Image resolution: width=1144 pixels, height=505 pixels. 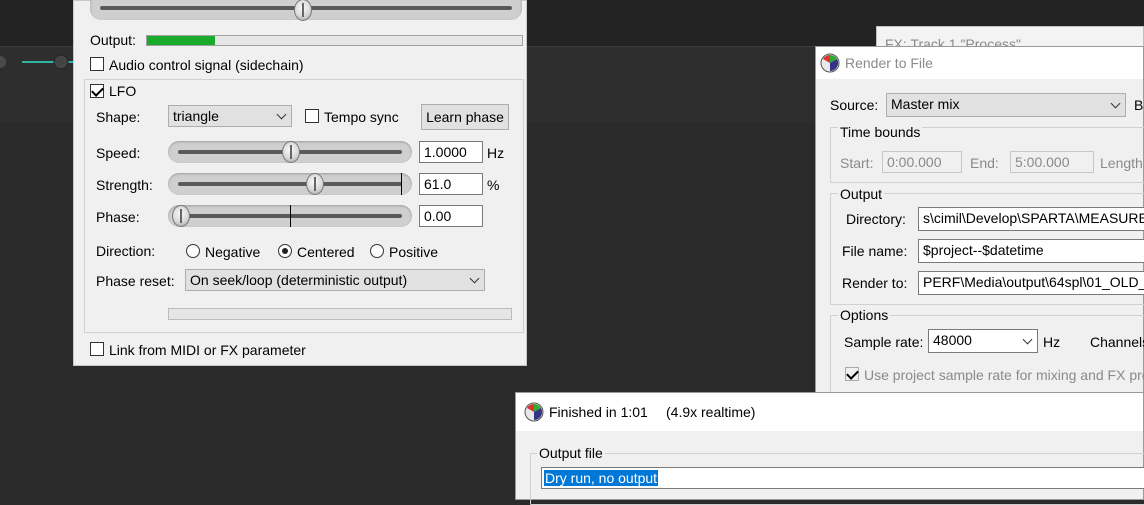 What do you see at coordinates (230, 116) in the screenshot?
I see `shape-dropdown: triangle` at bounding box center [230, 116].